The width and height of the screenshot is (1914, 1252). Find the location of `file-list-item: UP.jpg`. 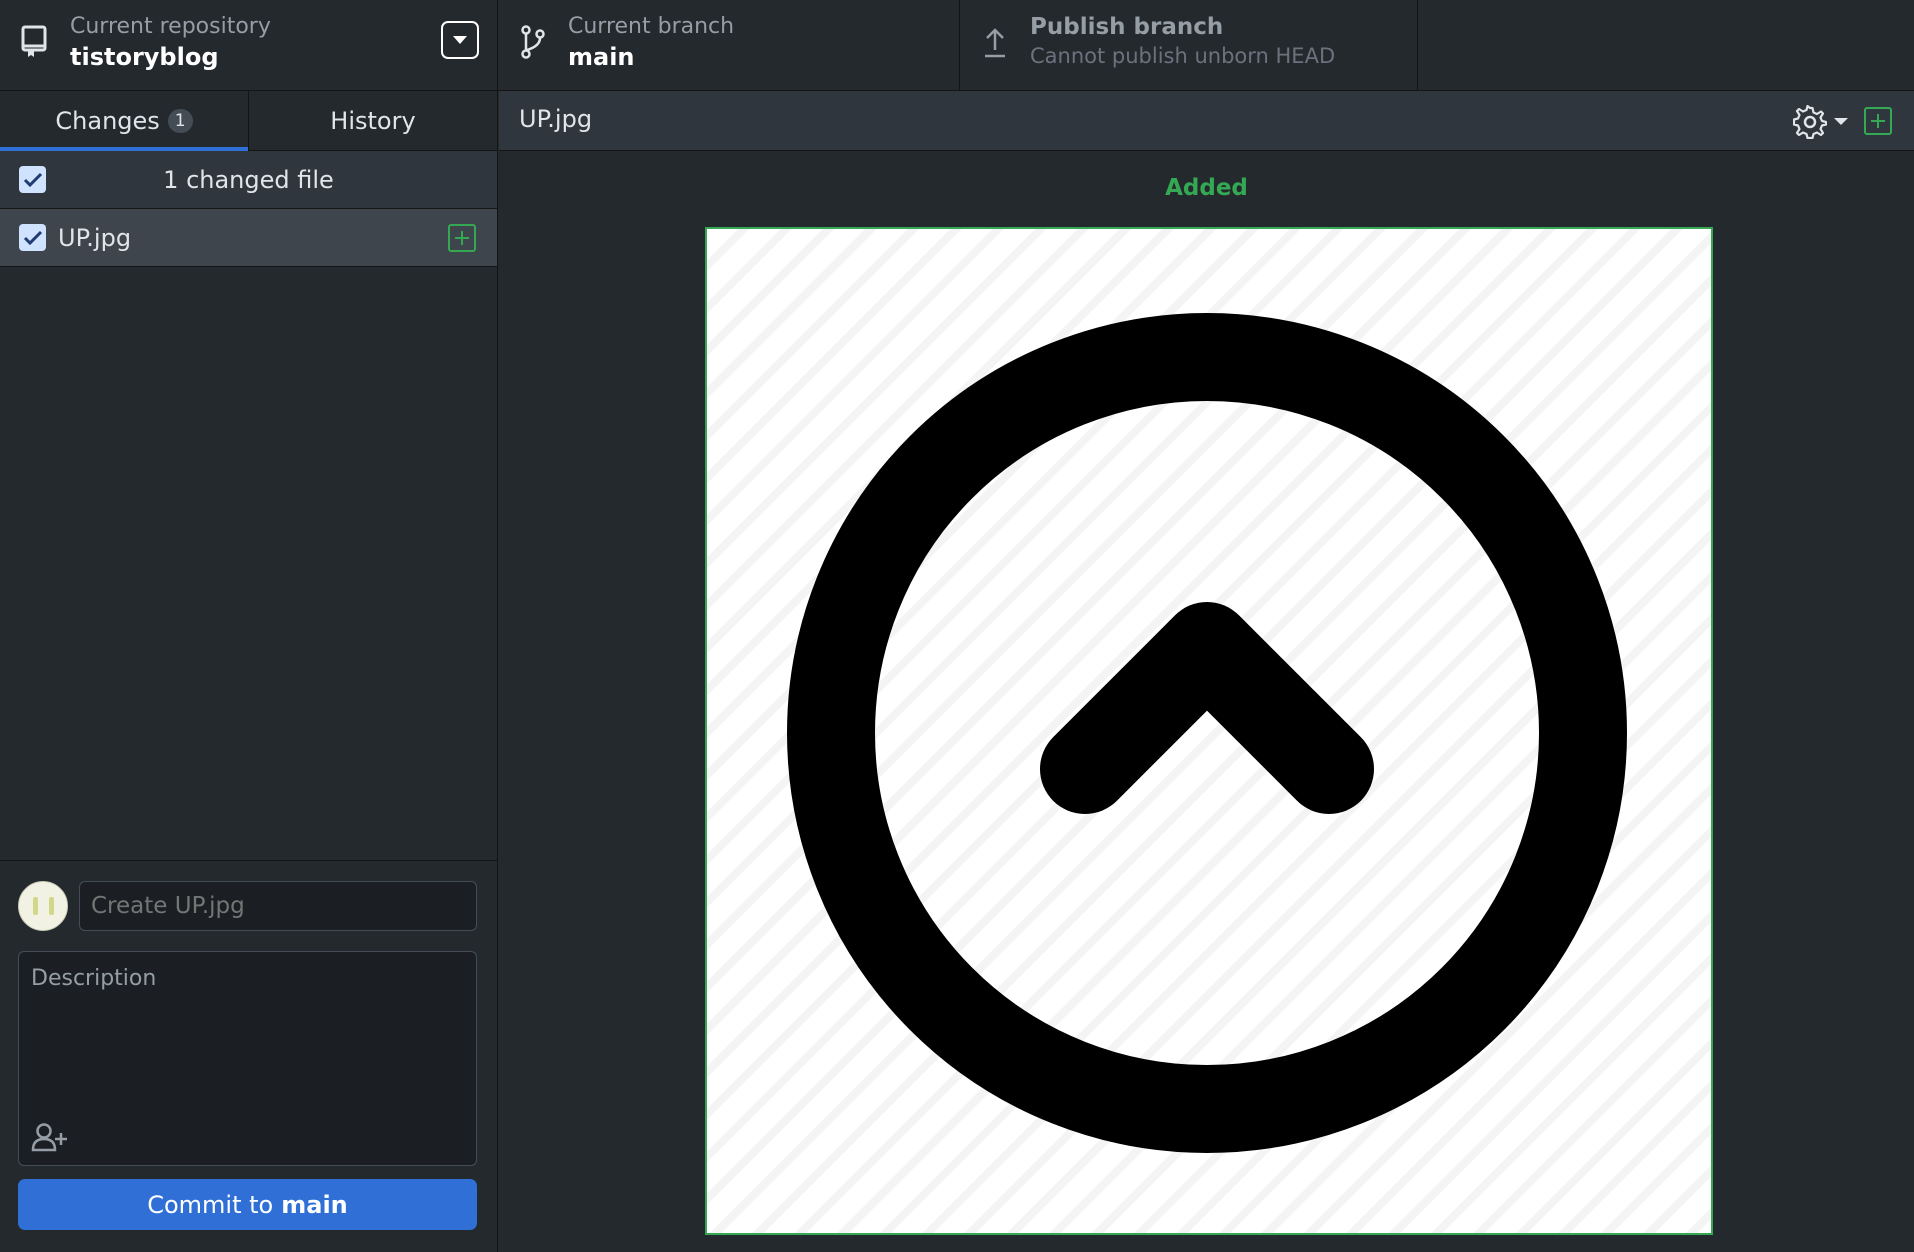

file-list-item: UP.jpg is located at coordinates (248, 238).